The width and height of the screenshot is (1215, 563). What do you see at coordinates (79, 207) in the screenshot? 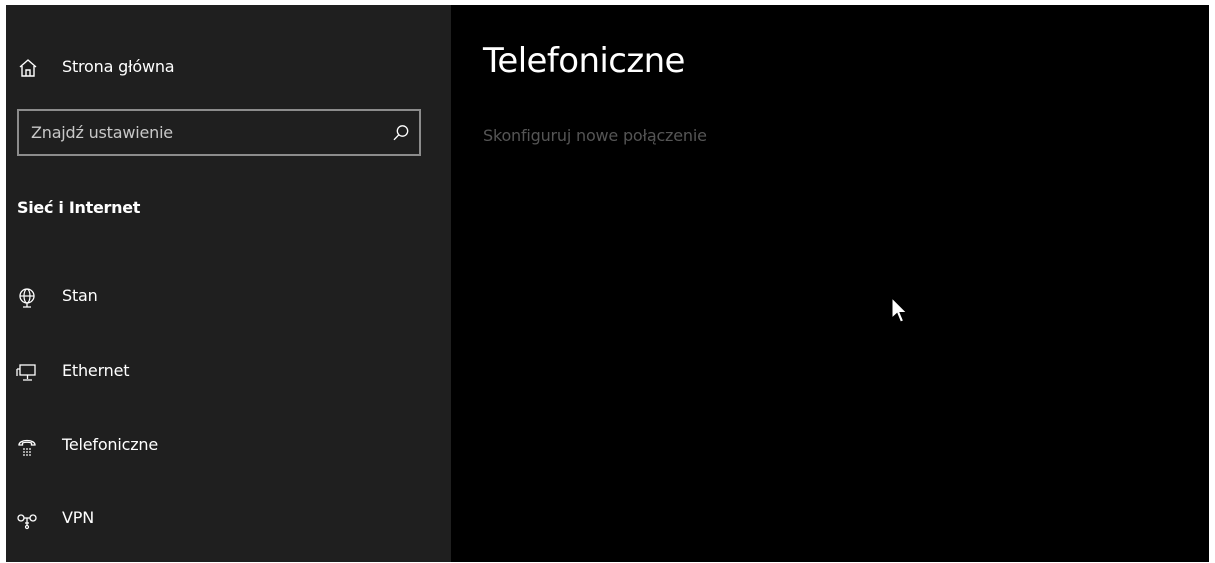
I see `section-title: Sieć i Internet` at bounding box center [79, 207].